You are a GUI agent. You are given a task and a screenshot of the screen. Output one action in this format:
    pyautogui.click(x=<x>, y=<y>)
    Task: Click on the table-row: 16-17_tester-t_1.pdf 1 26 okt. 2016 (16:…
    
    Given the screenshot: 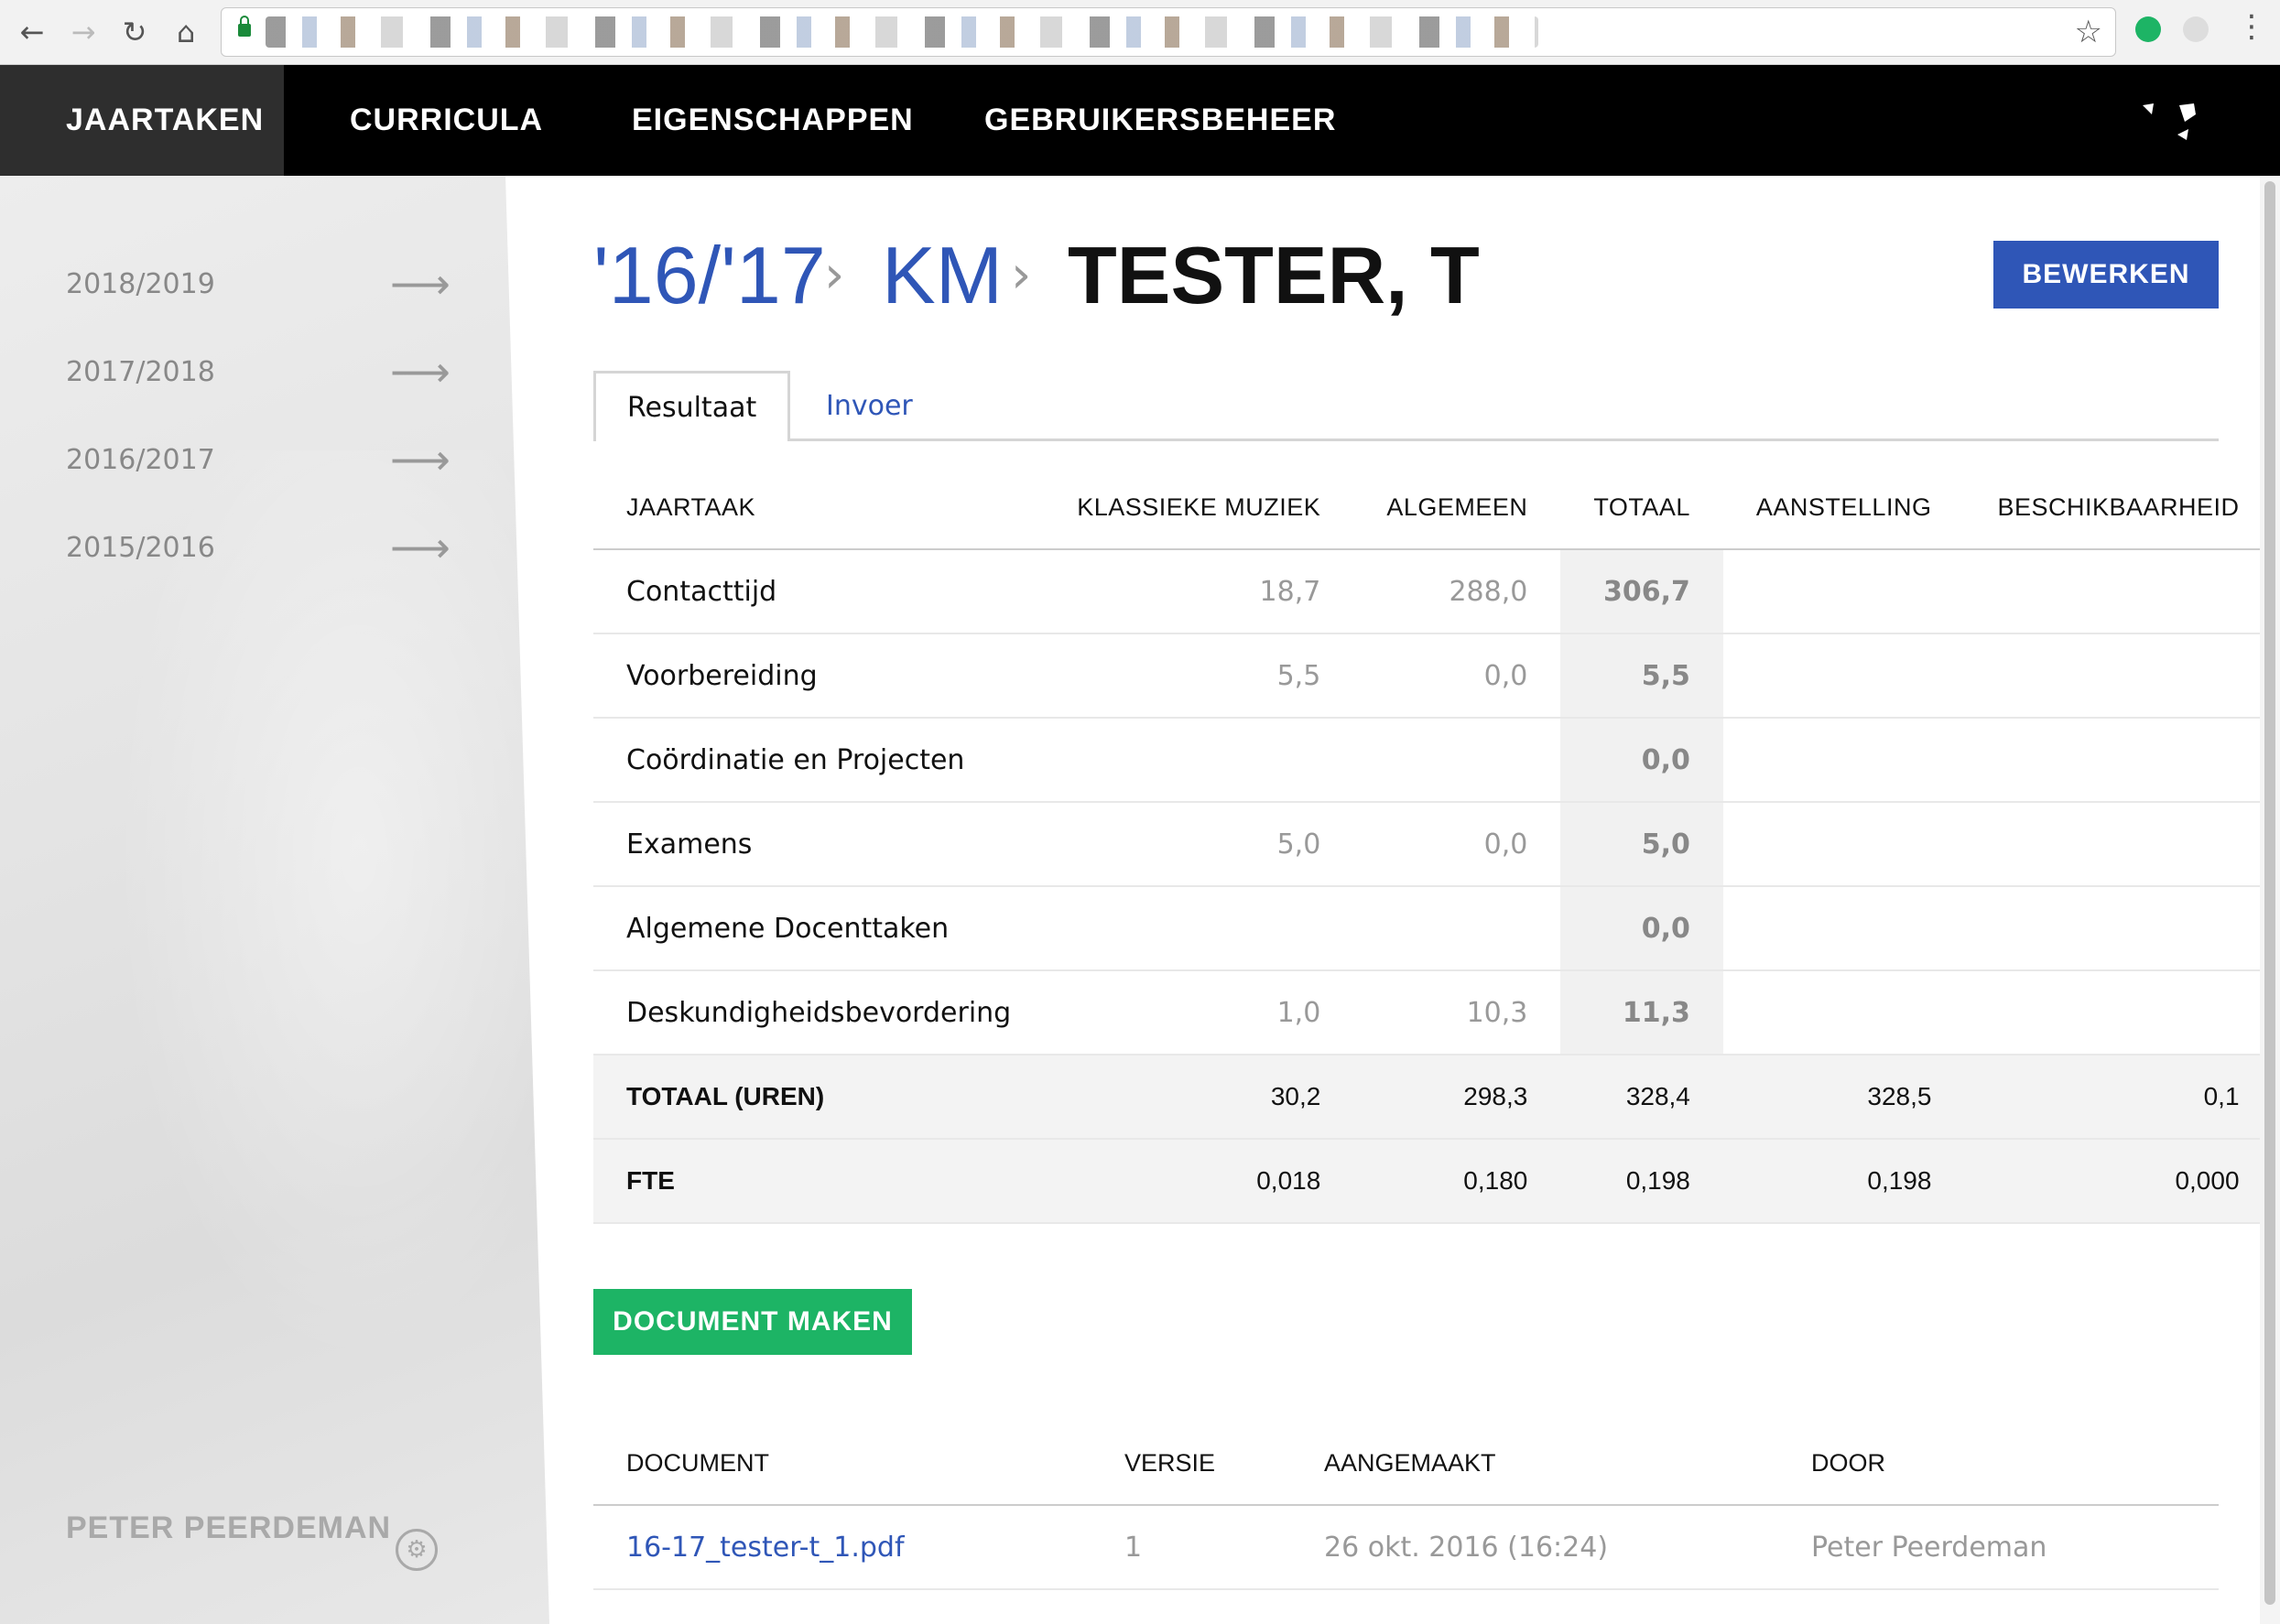 What is the action you would take?
    pyautogui.click(x=1406, y=1547)
    